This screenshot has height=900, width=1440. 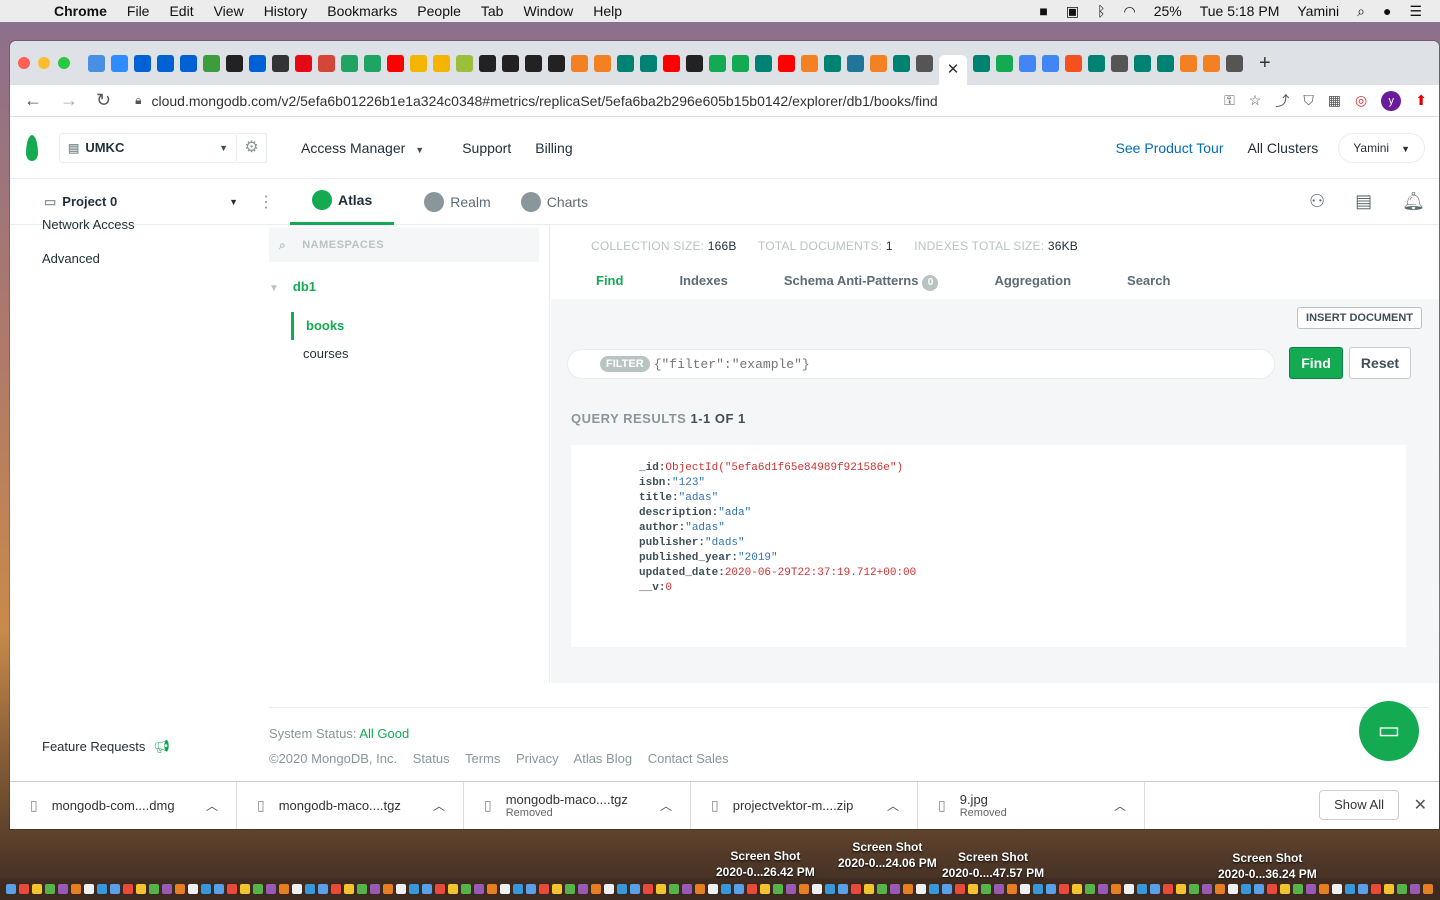 I want to click on footer-link-status: Status, so click(x=431, y=758).